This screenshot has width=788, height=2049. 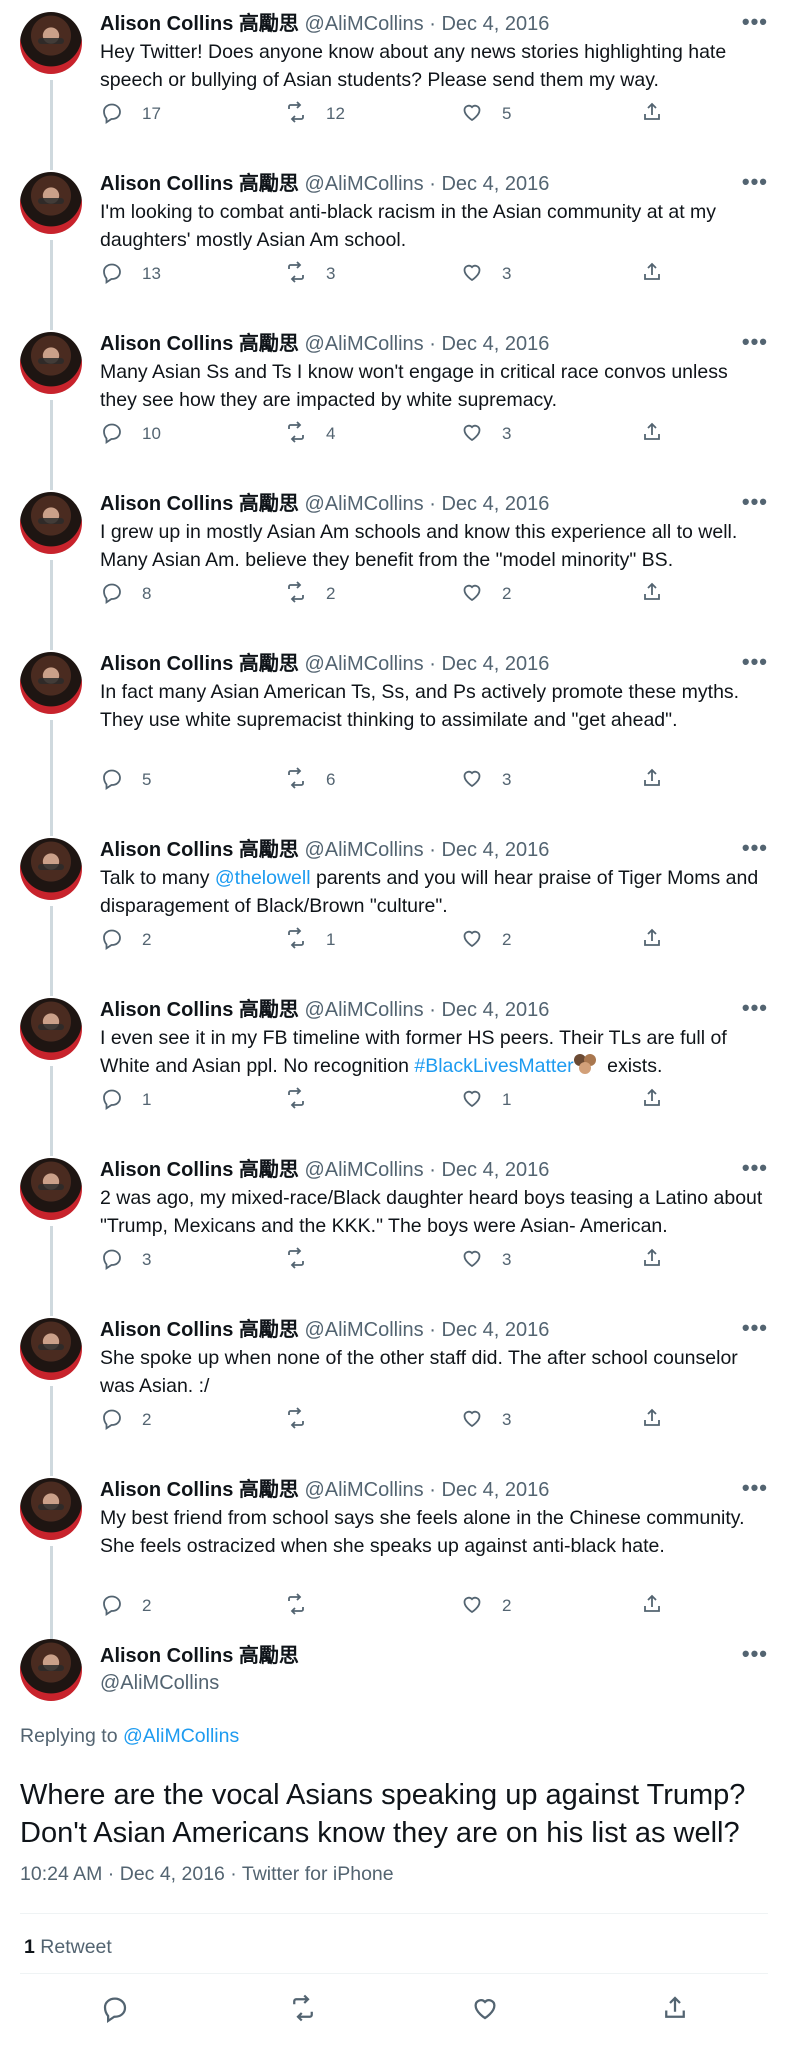 What do you see at coordinates (372, 274) in the screenshot?
I see `retweet-button: 3` at bounding box center [372, 274].